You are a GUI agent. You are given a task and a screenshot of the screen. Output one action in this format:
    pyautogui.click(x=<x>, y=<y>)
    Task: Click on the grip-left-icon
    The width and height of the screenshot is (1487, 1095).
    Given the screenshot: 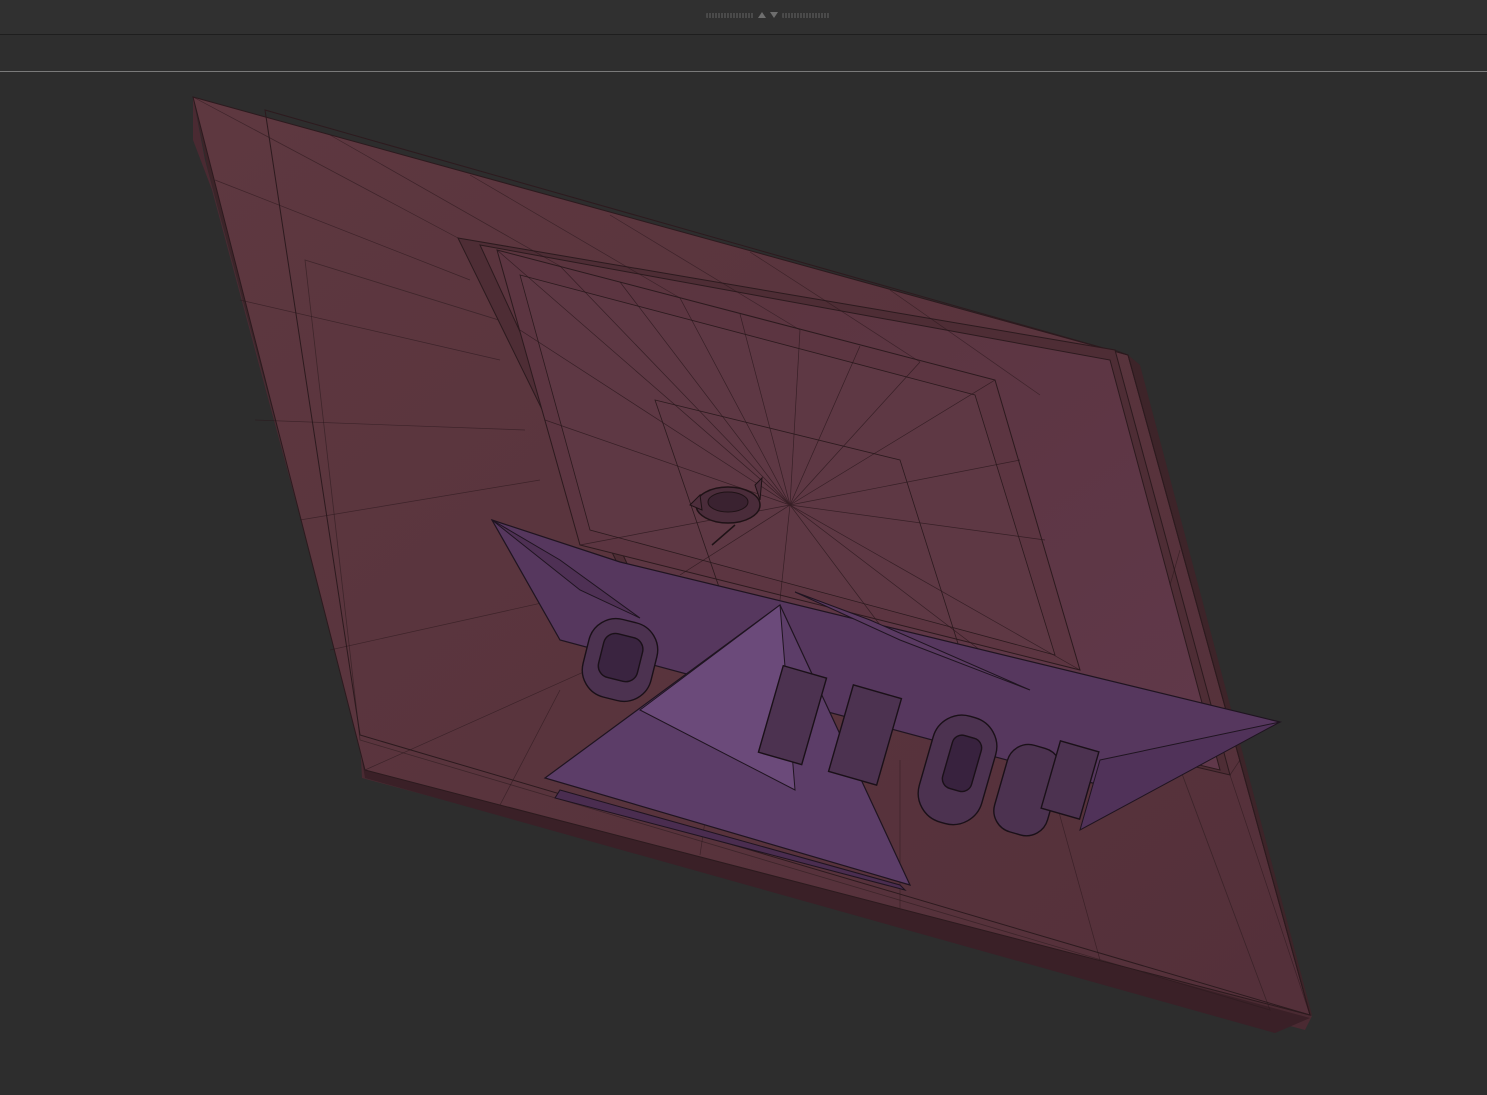 What is the action you would take?
    pyautogui.click(x=730, y=15)
    